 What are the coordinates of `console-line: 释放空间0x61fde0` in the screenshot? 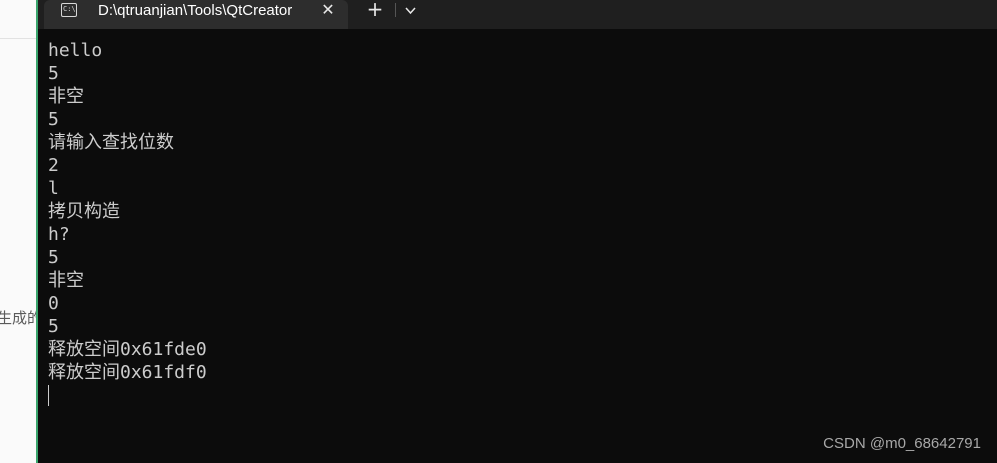 It's located at (127, 349).